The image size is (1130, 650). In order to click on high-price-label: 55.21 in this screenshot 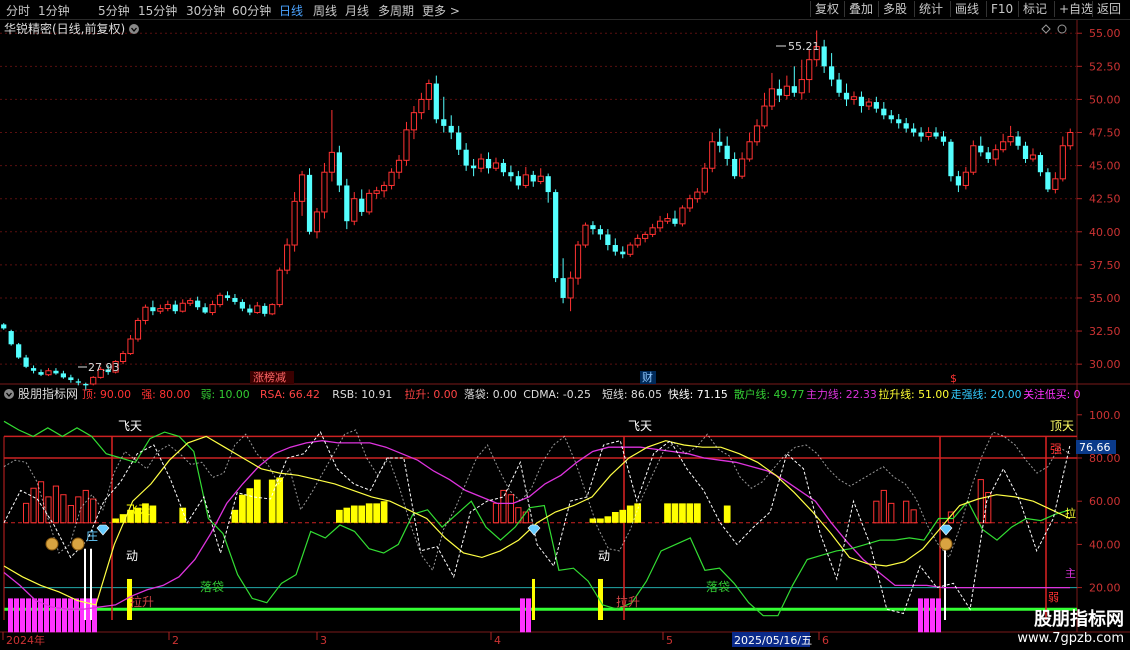, I will do `click(804, 46)`.